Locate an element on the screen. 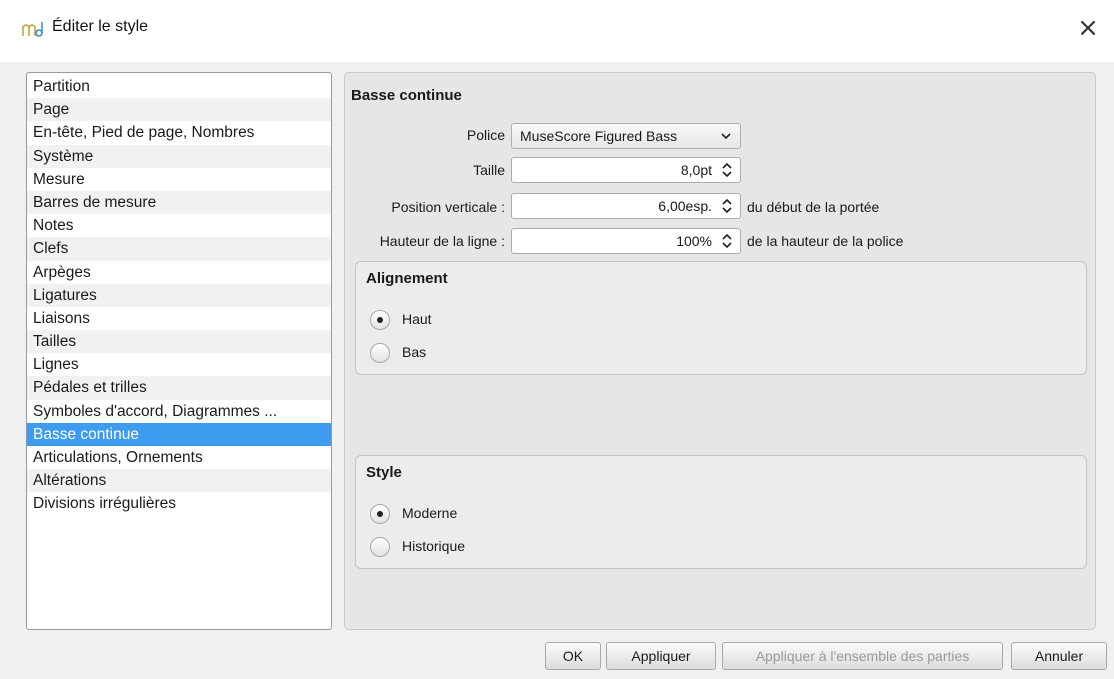 The width and height of the screenshot is (1114, 679). vpos-value: 6,00esp. is located at coordinates (685, 206).